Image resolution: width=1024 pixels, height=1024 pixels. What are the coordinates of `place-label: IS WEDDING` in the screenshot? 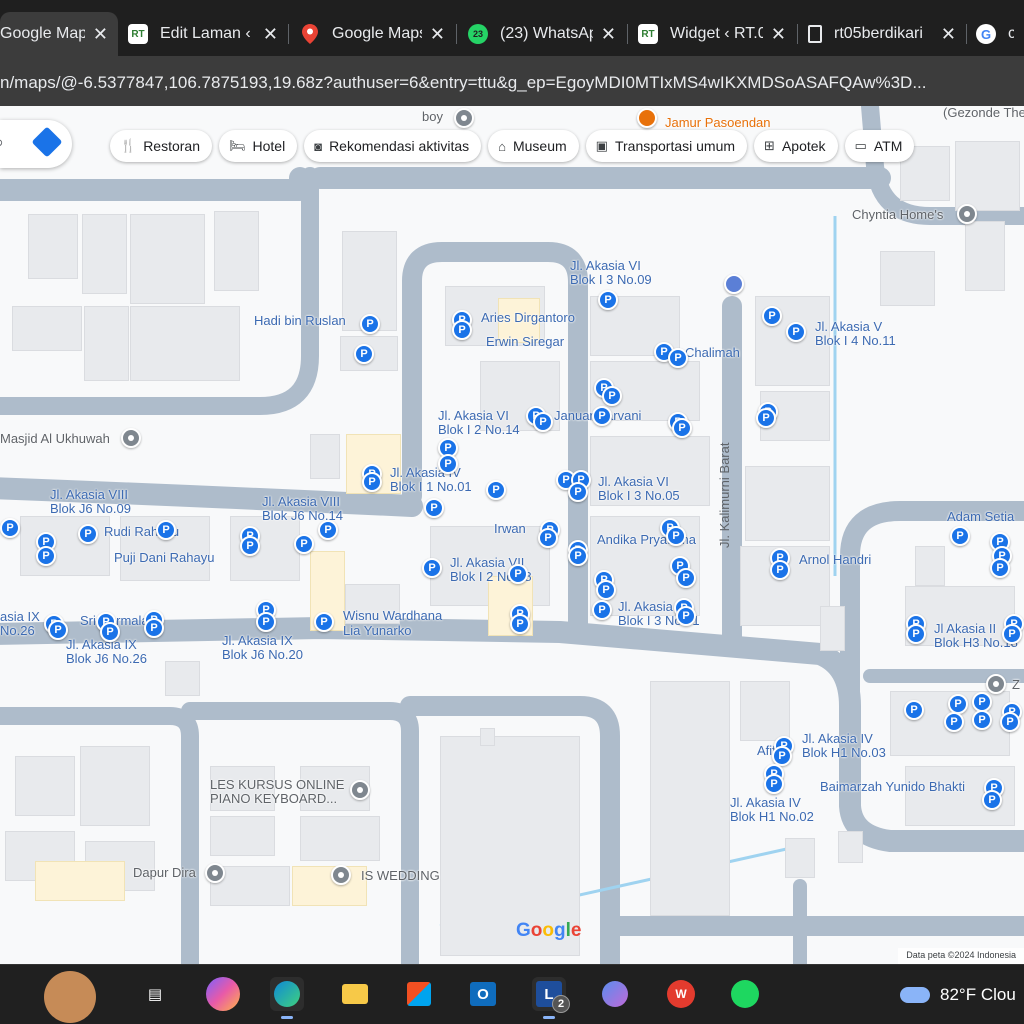 It's located at (400, 876).